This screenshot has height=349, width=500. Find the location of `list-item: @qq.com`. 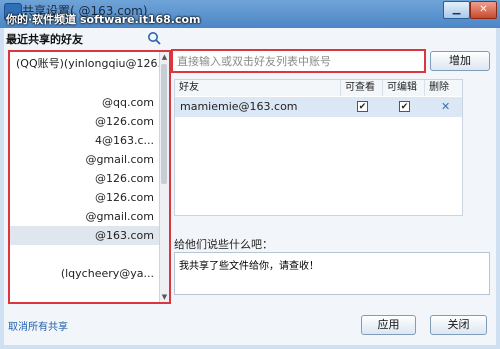

list-item: @qq.com is located at coordinates (85, 102).